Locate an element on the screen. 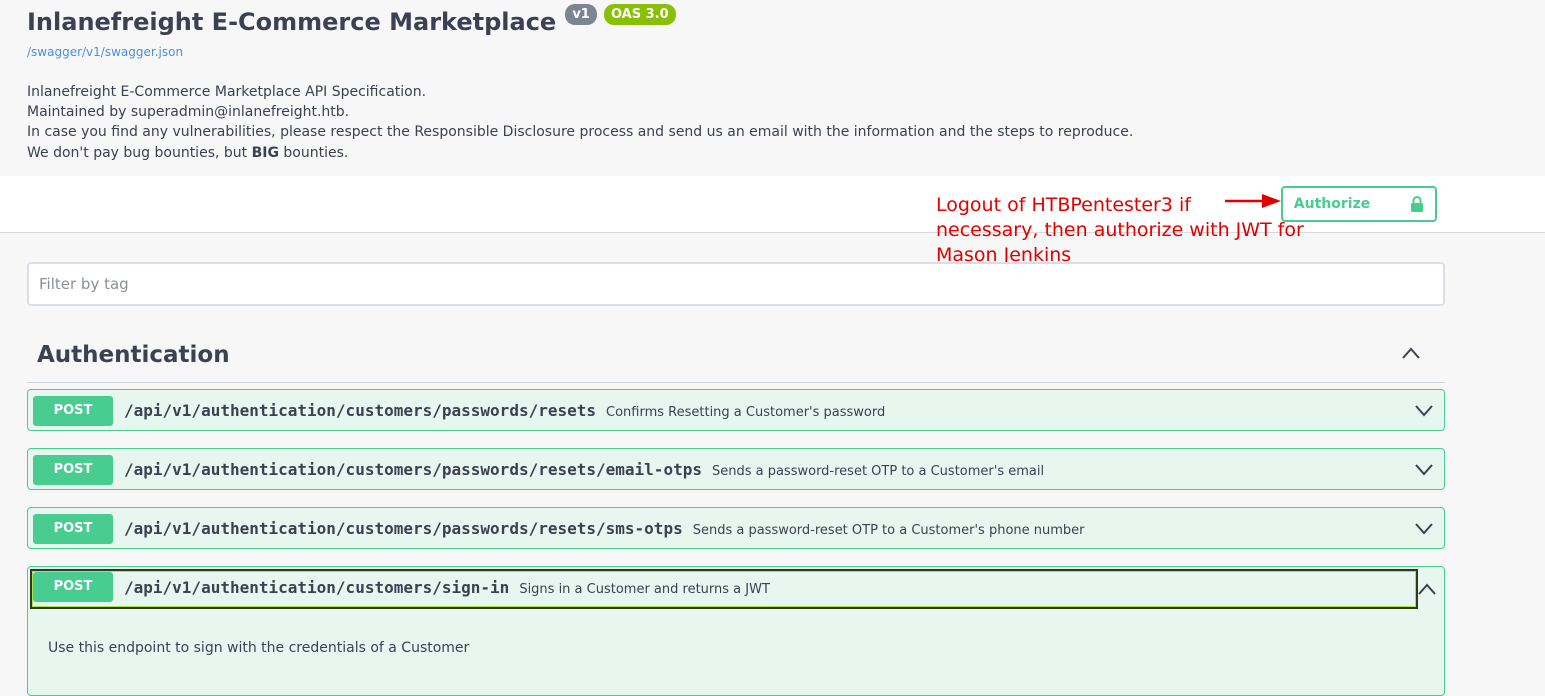 The image size is (1545, 696). lock-icon is located at coordinates (1417, 204).